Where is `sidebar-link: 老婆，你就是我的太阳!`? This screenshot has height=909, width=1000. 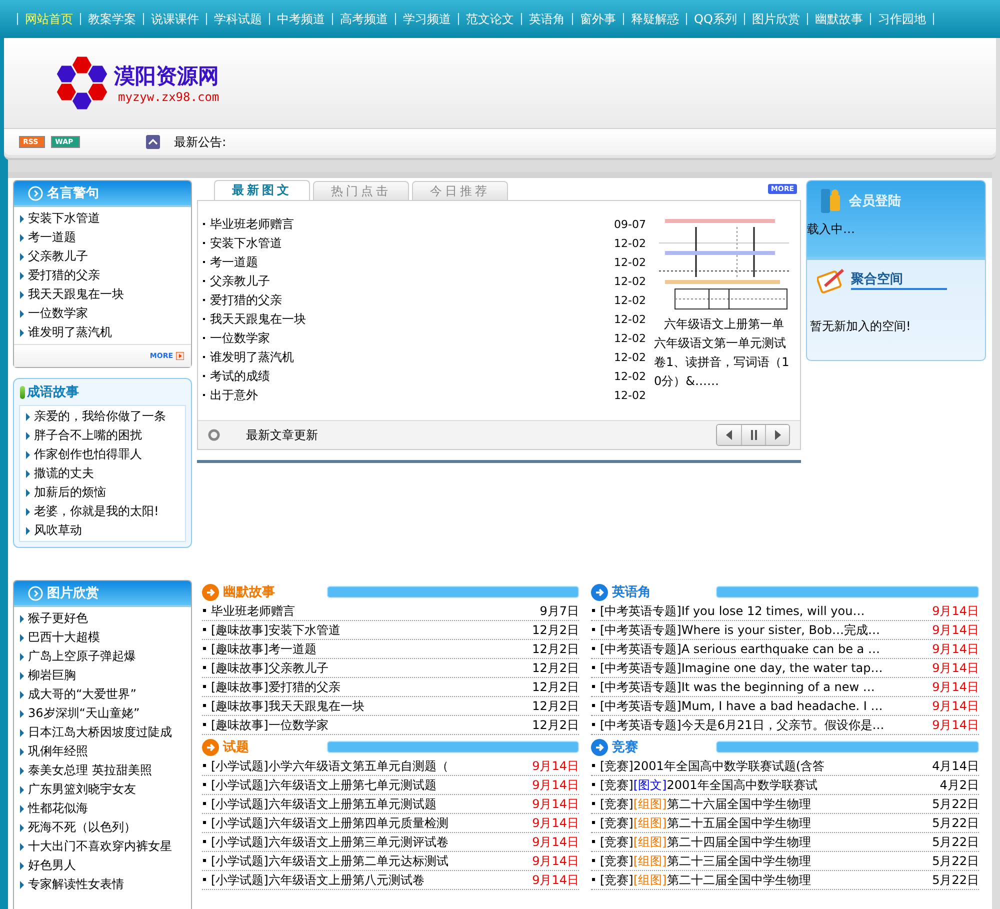 sidebar-link: 老婆，你就是我的太阳! is located at coordinates (102, 511).